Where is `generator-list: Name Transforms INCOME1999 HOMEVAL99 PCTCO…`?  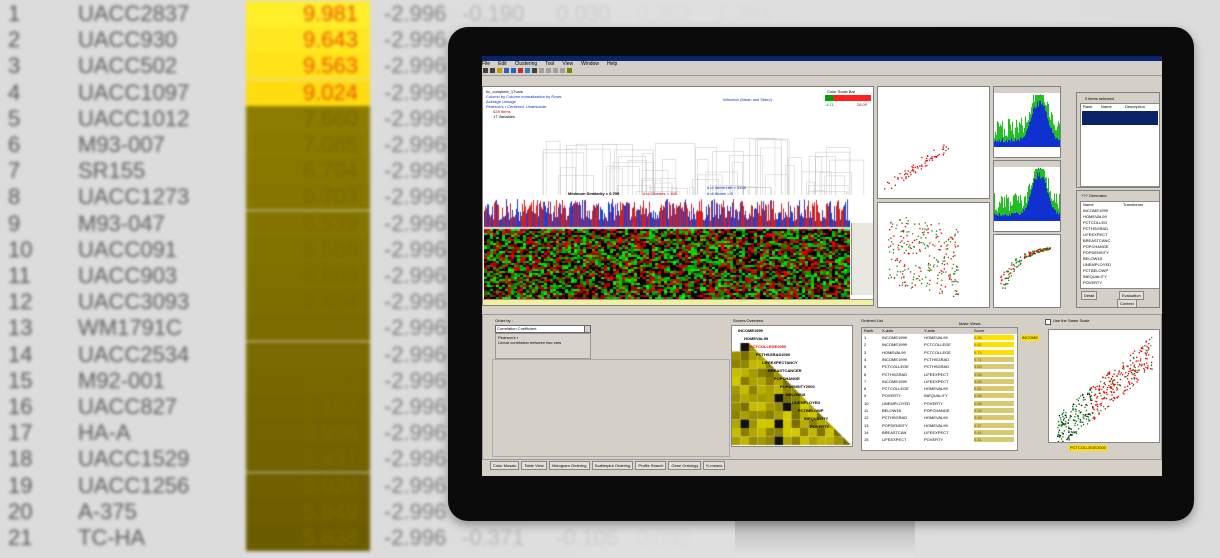 generator-list: Name Transforms INCOME1999 HOMEVAL99 PCTCO… is located at coordinates (1119, 245).